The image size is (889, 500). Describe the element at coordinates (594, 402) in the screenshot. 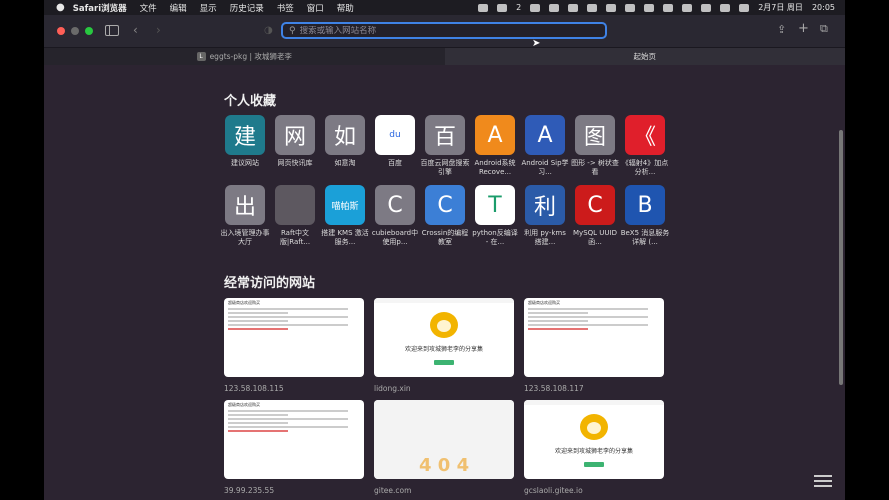

I see `thumbnail-topbar` at that location.